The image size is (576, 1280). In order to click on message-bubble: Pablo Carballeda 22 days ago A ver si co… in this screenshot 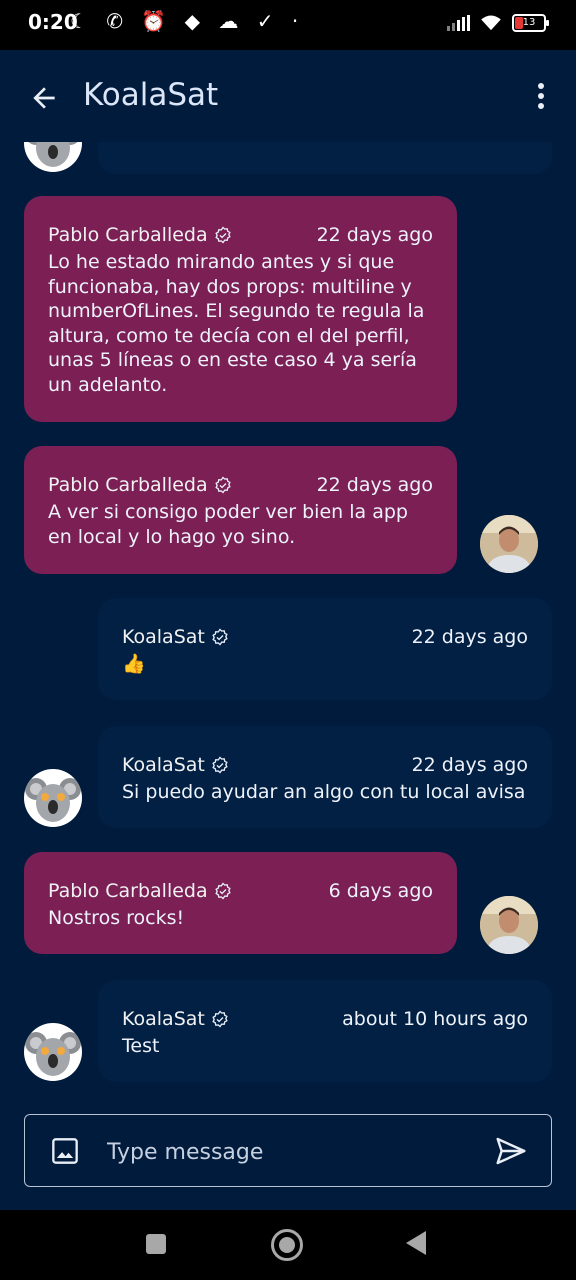, I will do `click(240, 510)`.